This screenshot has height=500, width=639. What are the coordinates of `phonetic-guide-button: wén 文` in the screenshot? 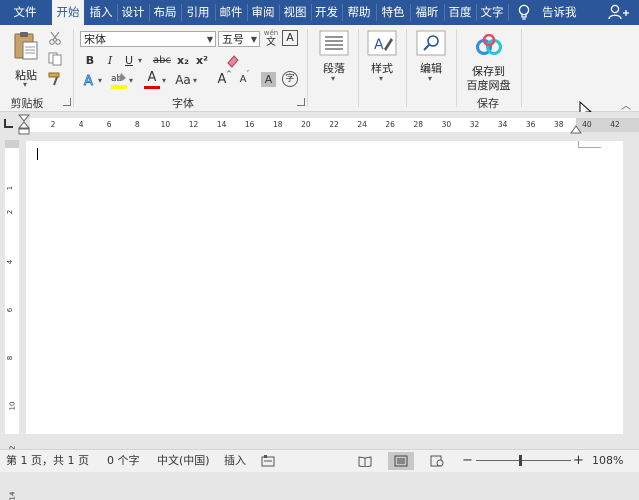 It's located at (271, 38).